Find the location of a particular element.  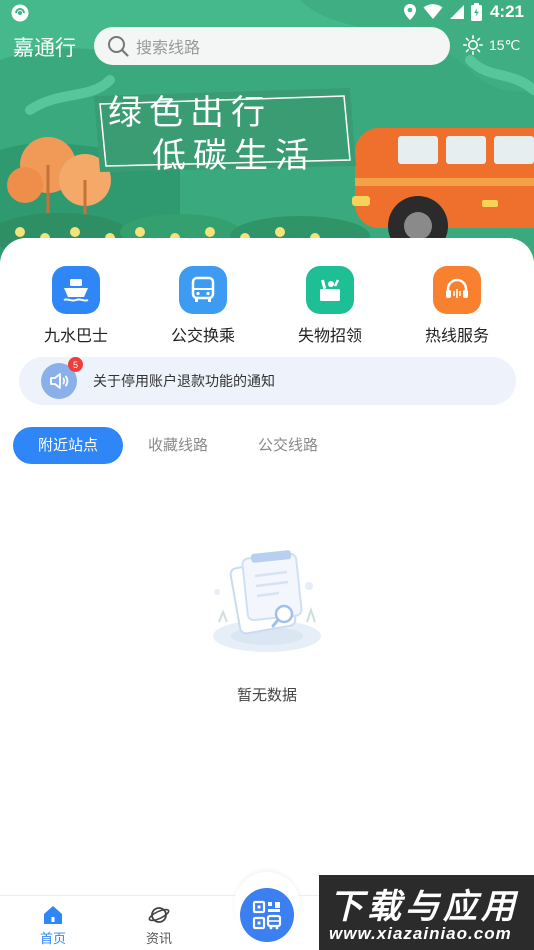

banner-slogan-line2: 低碳生活 is located at coordinates (234, 156).